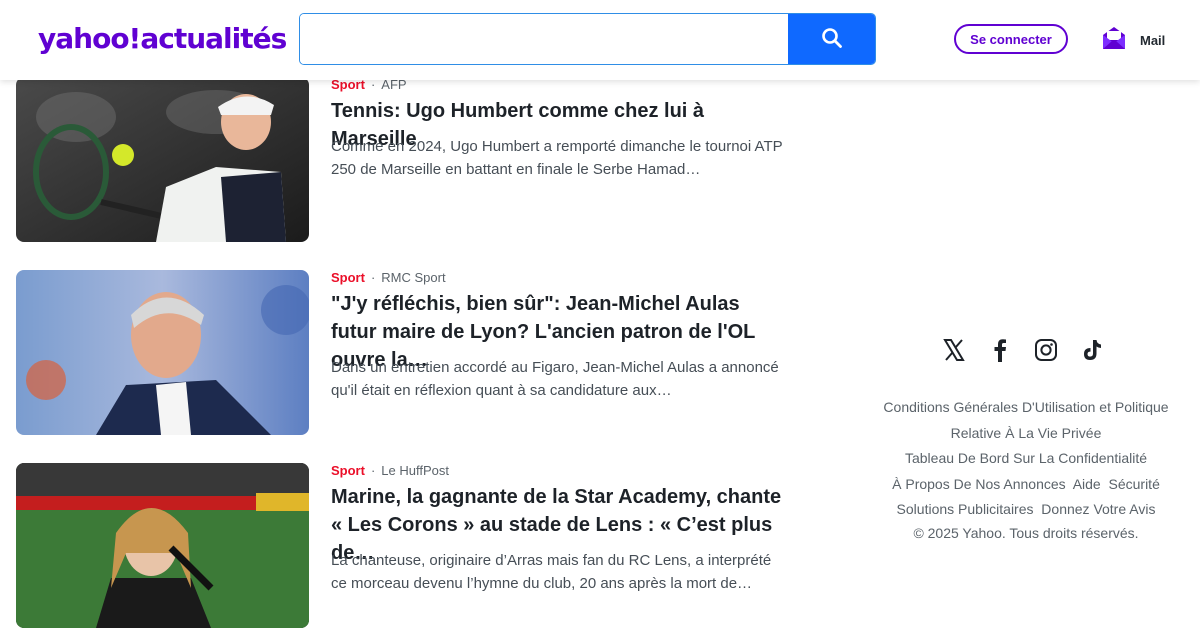  Describe the element at coordinates (162, 39) in the screenshot. I see `yahoo-actualites-logo: yahoo!actualités` at that location.